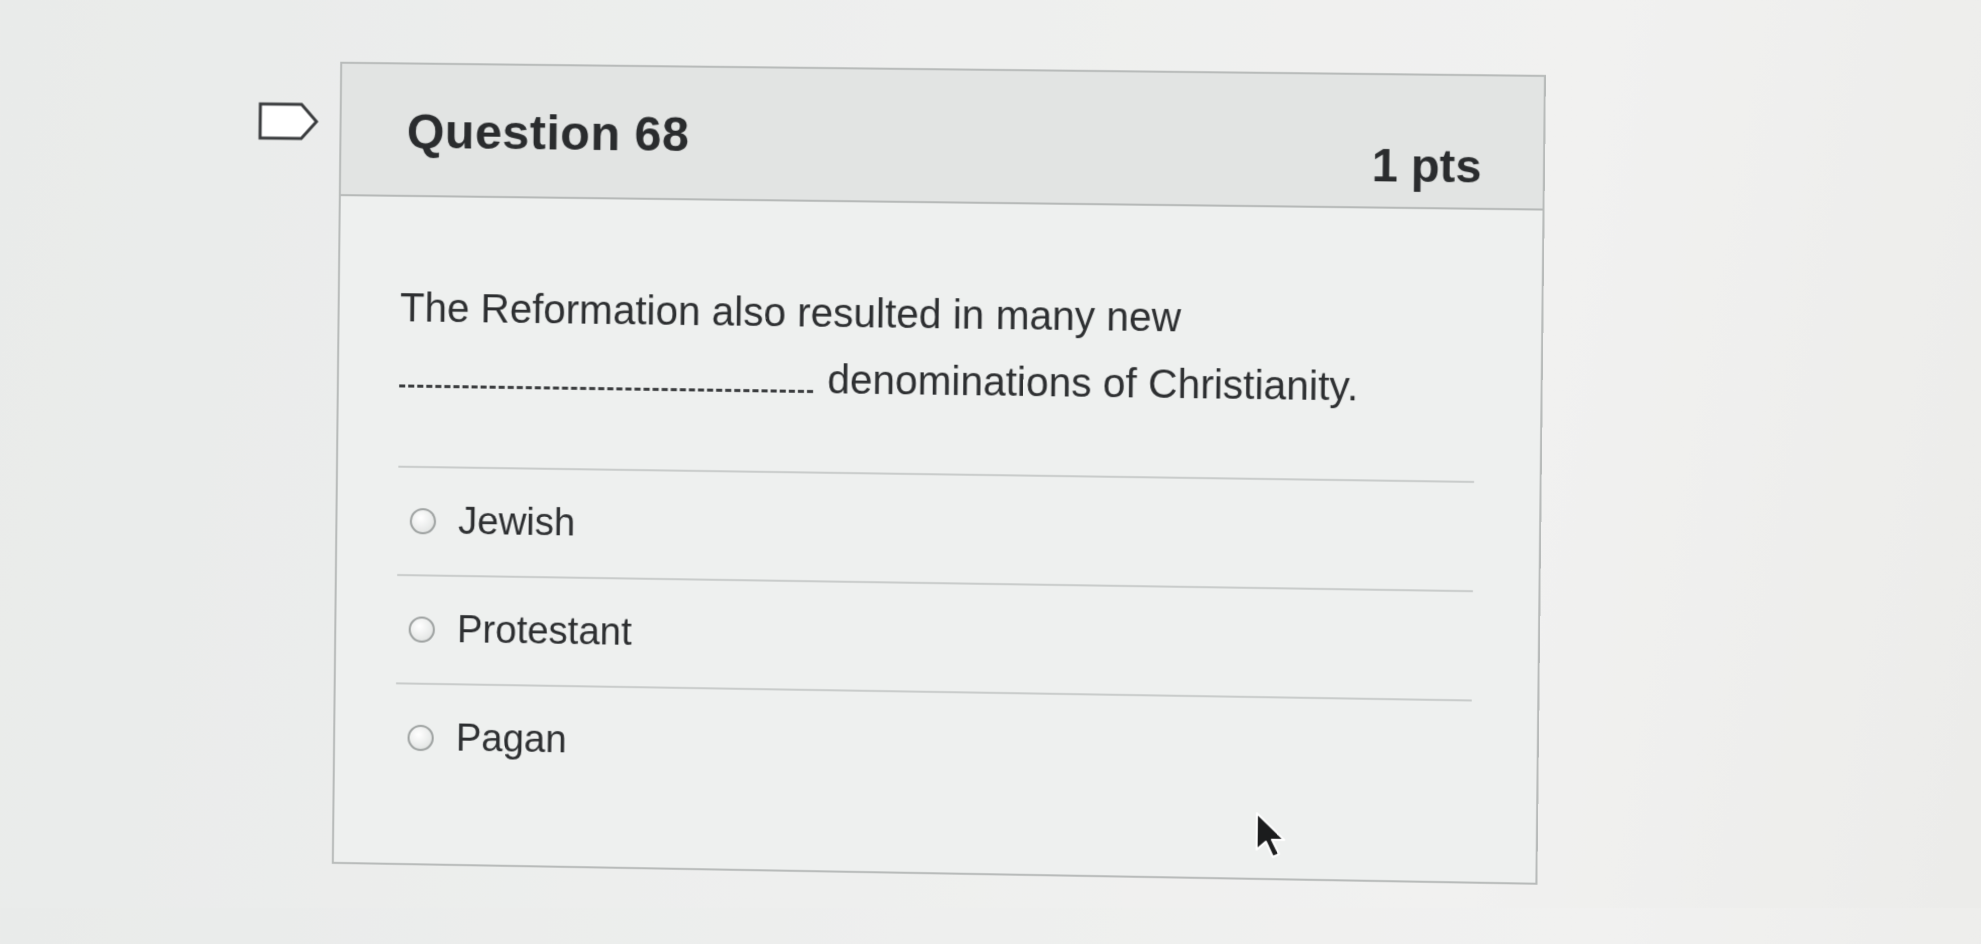 The height and width of the screenshot is (944, 1981). What do you see at coordinates (942, 137) in the screenshot?
I see `question-header: Question 68 1 pts` at bounding box center [942, 137].